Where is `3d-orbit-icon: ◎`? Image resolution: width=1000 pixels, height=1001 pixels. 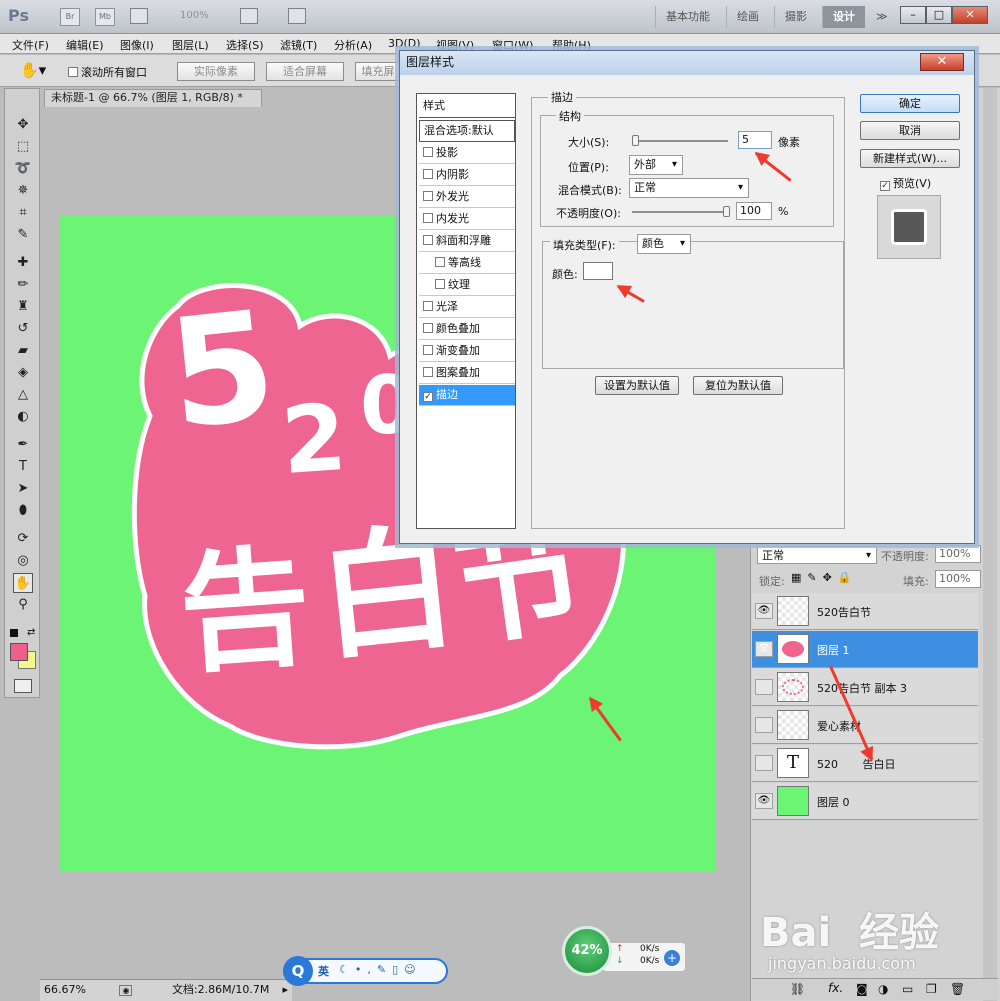 3d-orbit-icon: ◎ is located at coordinates (23, 561).